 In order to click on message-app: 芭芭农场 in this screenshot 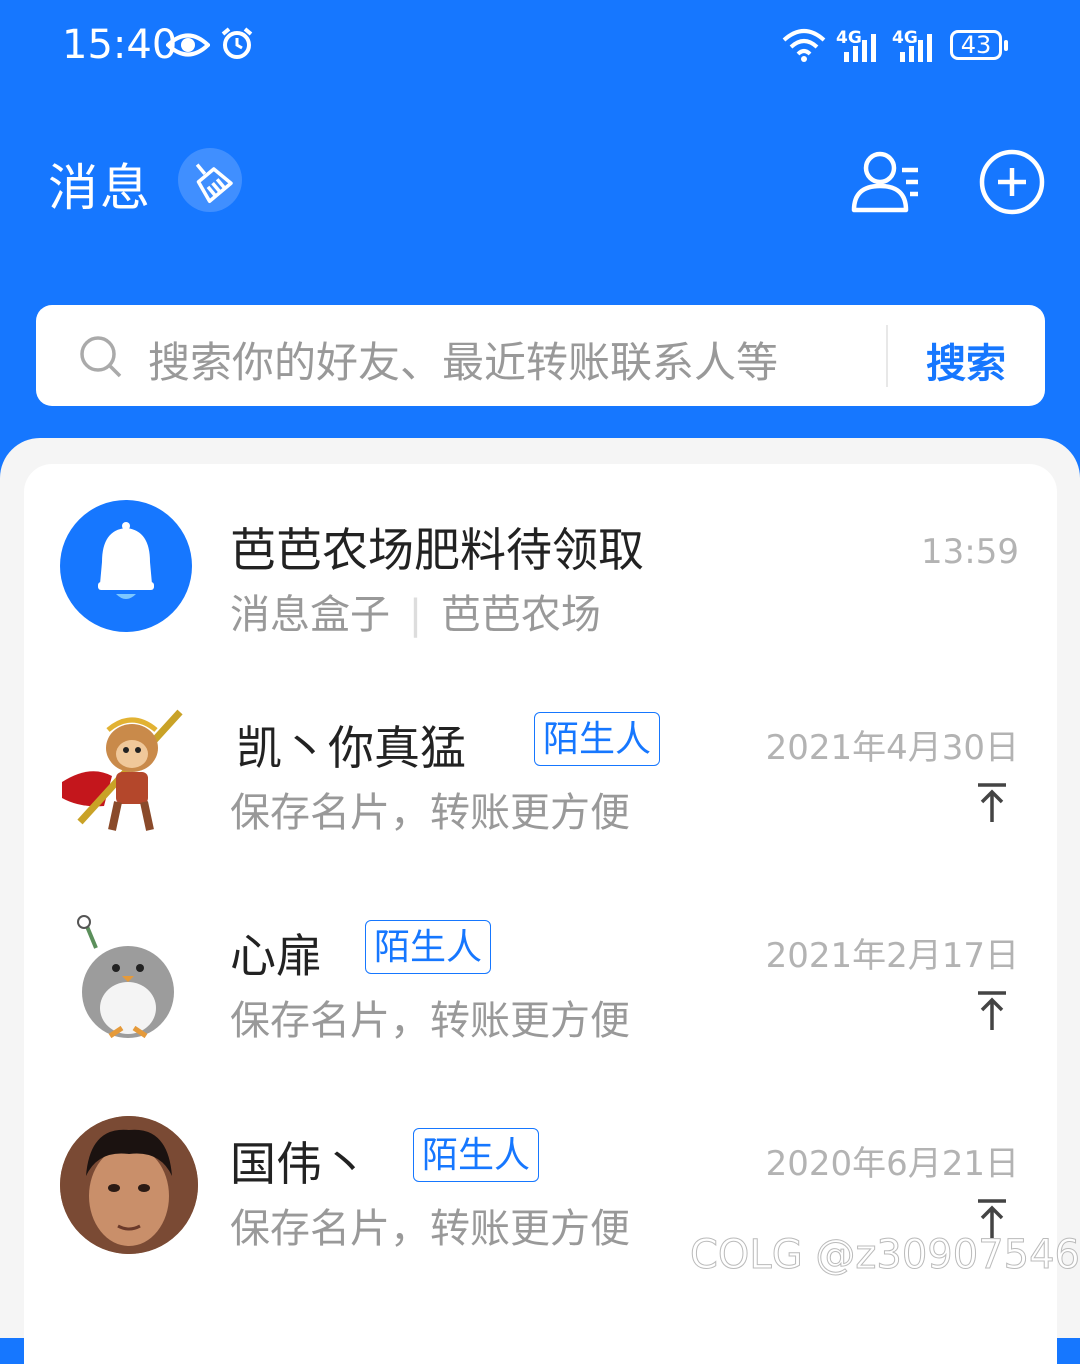, I will do `click(520, 615)`.